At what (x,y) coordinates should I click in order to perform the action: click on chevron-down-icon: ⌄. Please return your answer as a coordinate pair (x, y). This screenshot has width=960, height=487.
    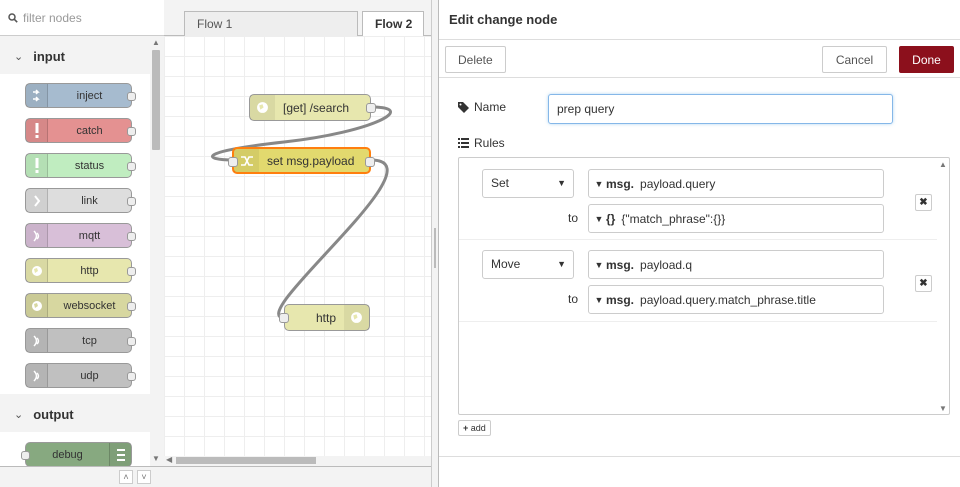
    Looking at the image, I should click on (19, 414).